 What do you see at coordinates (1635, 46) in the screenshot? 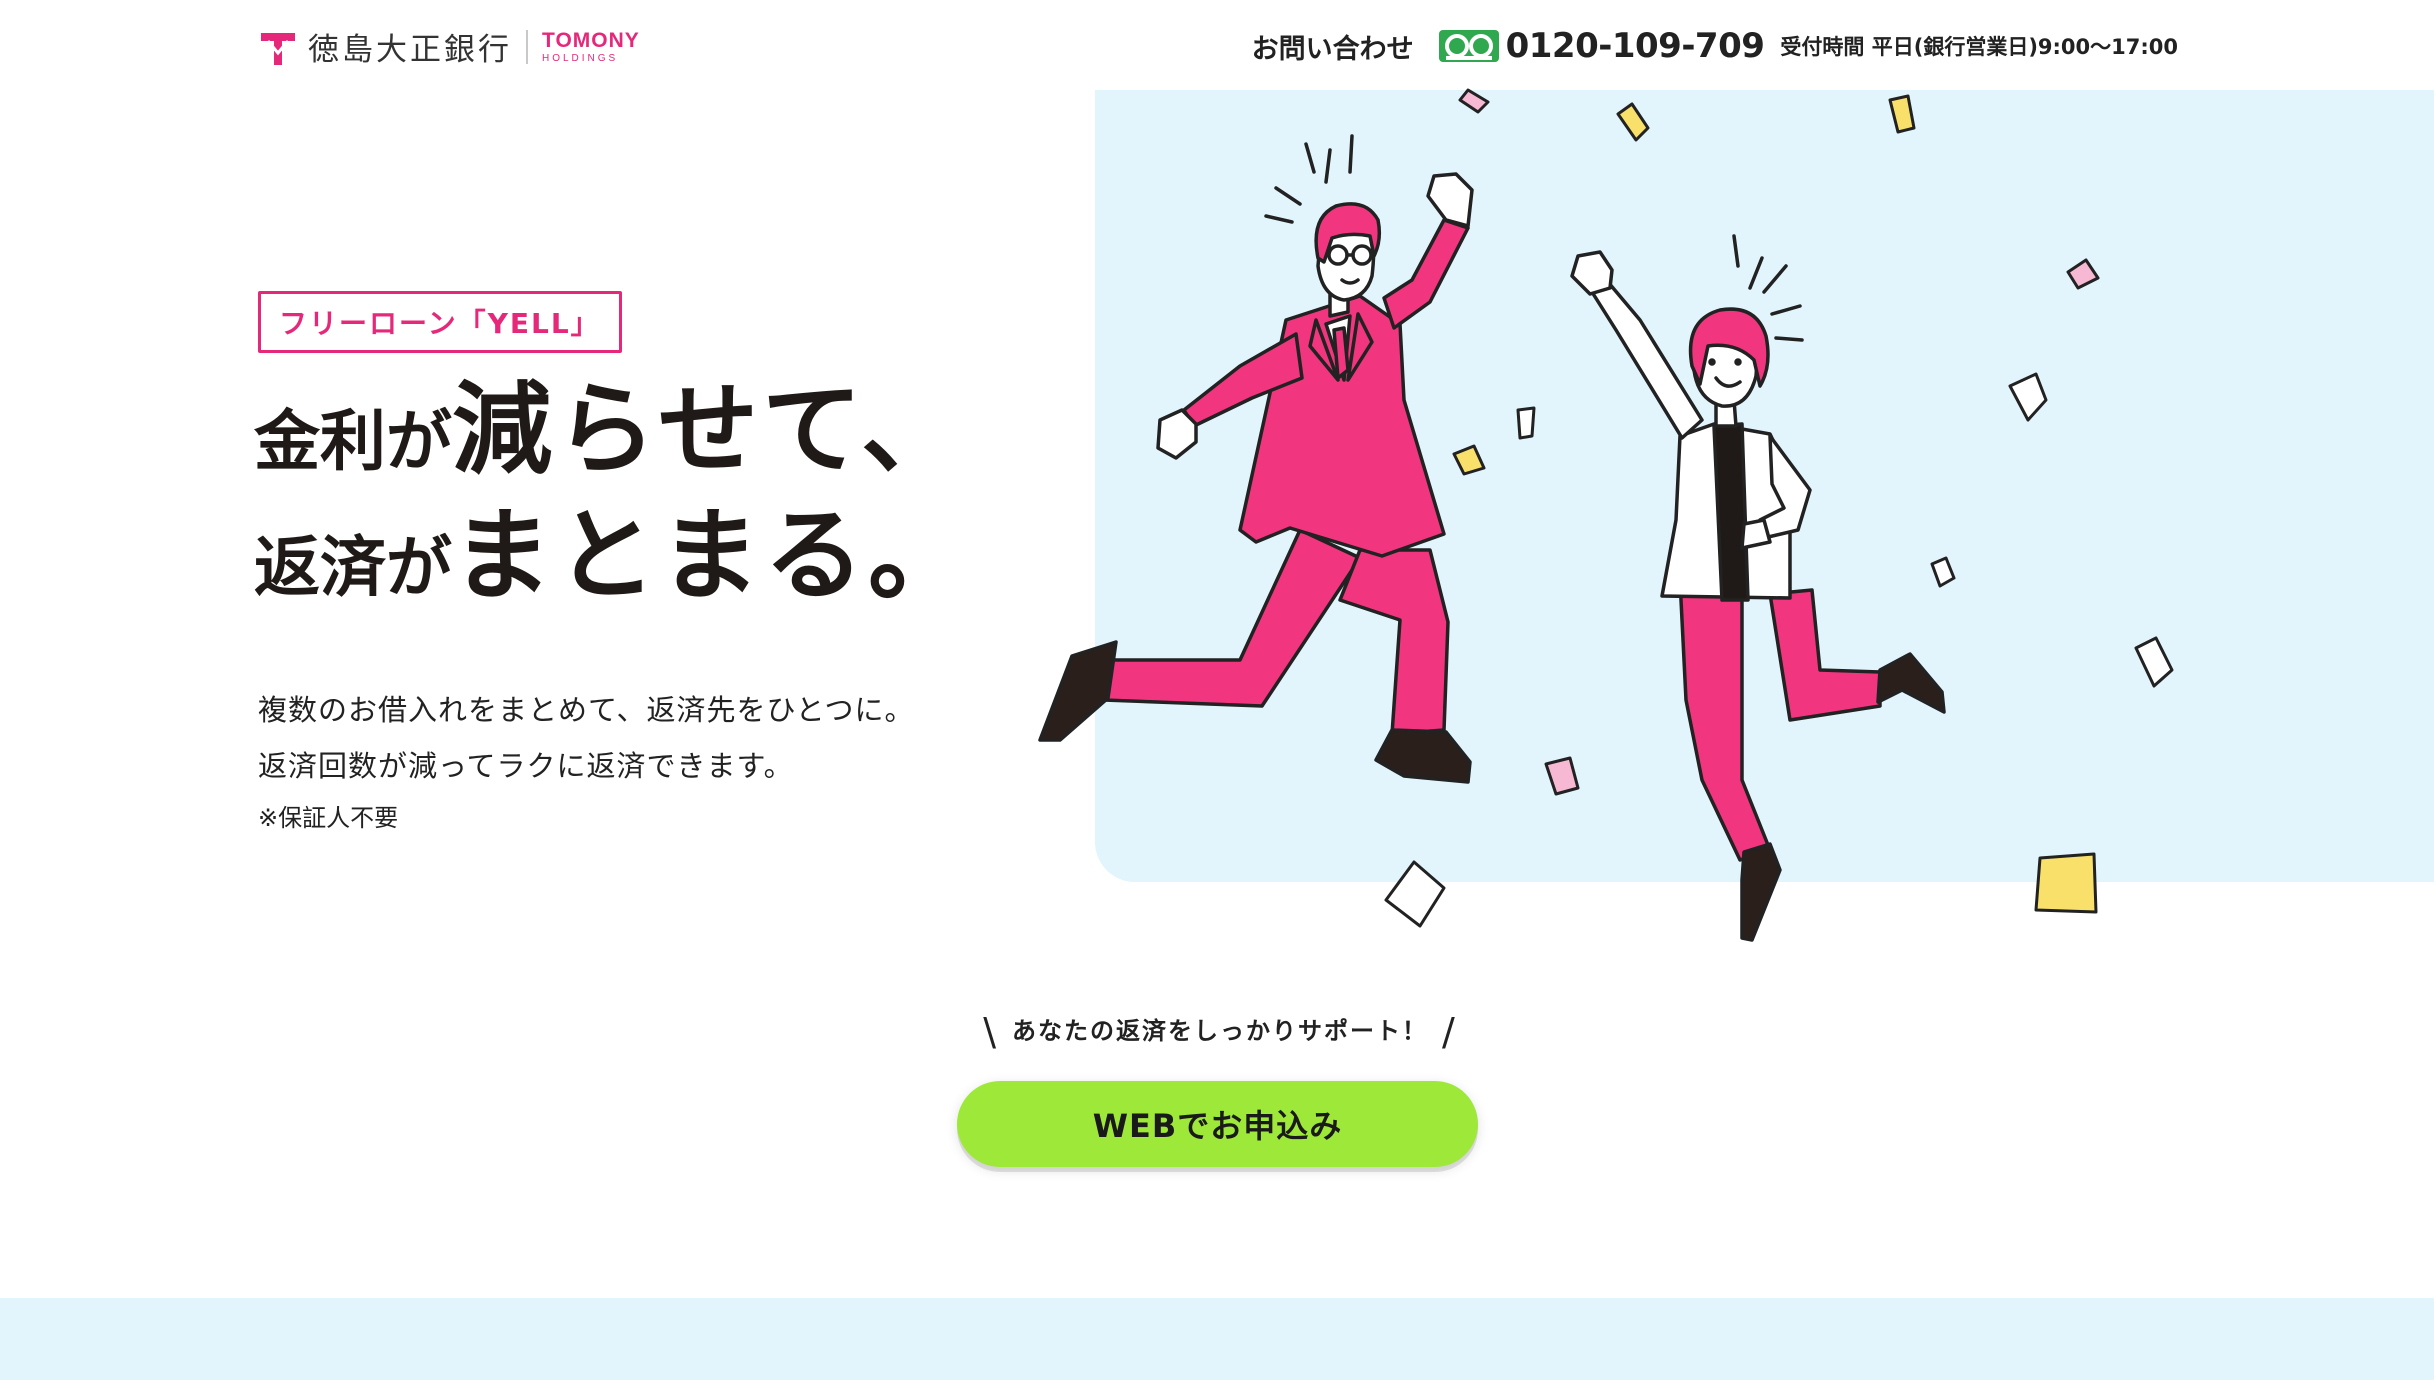
I see `phone-number: 0120-109-709` at bounding box center [1635, 46].